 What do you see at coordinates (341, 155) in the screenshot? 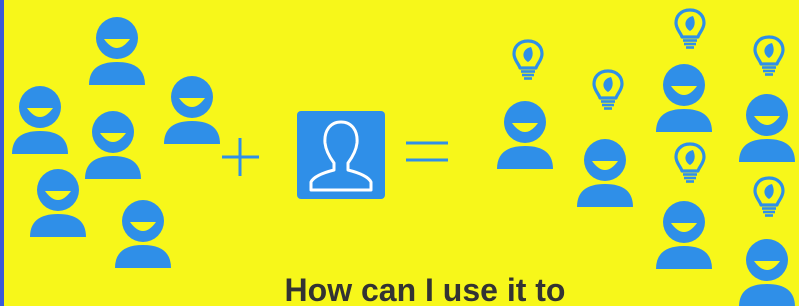
I see `profile-placeholder-icon` at bounding box center [341, 155].